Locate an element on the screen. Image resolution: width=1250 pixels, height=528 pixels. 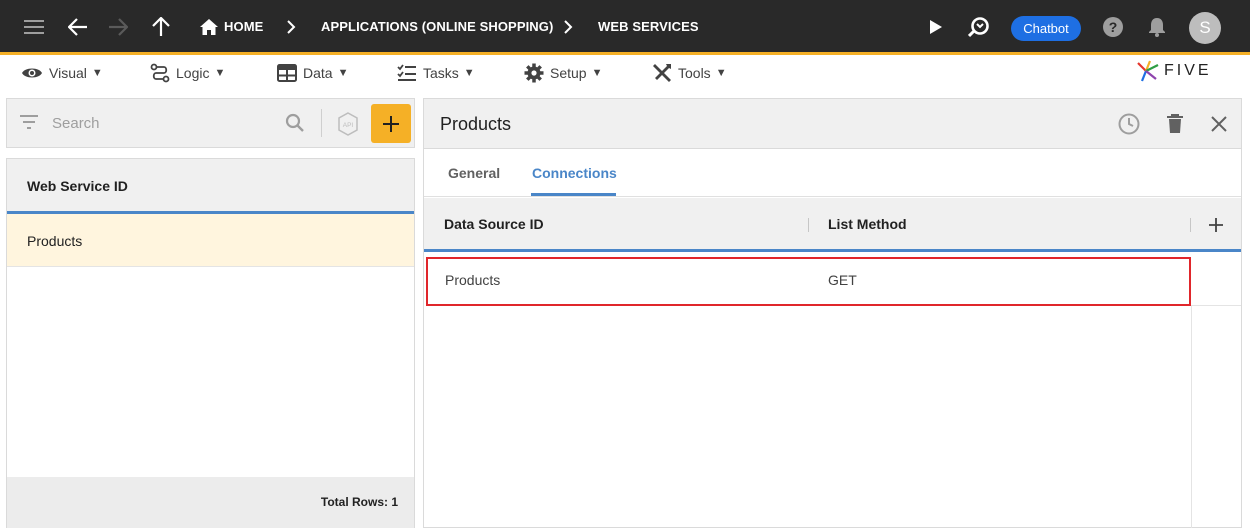
column-header-list-method: List Method is located at coordinates (867, 224).